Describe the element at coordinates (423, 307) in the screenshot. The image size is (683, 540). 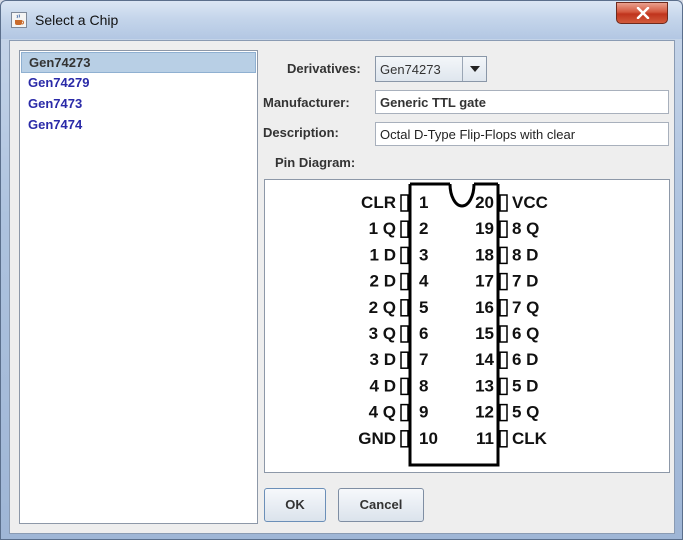
I see `pin-left-number: 5` at that location.